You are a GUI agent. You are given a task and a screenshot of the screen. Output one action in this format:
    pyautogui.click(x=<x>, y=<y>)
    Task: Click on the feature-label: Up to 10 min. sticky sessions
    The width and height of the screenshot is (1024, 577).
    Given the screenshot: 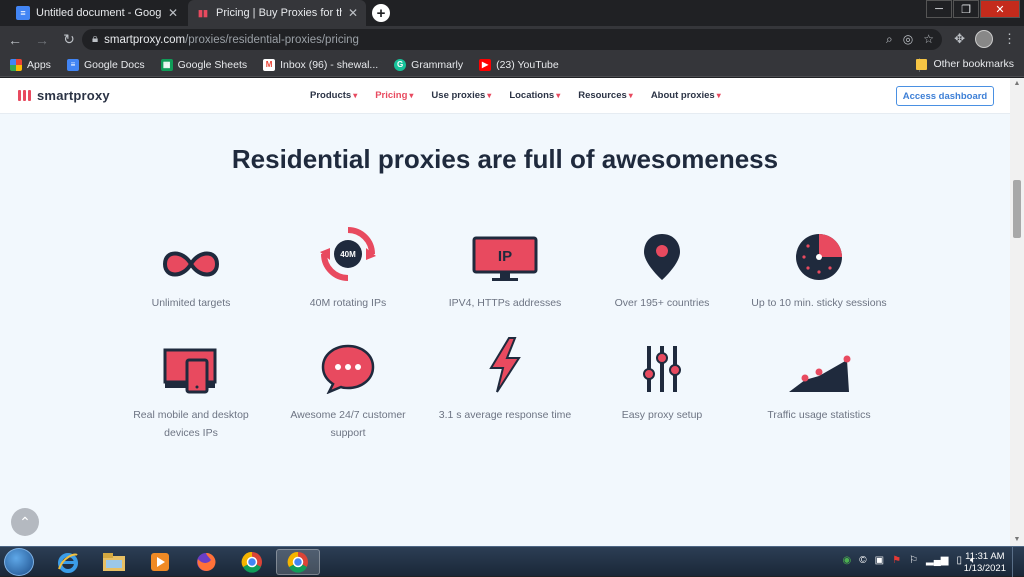 What is the action you would take?
    pyautogui.click(x=819, y=303)
    